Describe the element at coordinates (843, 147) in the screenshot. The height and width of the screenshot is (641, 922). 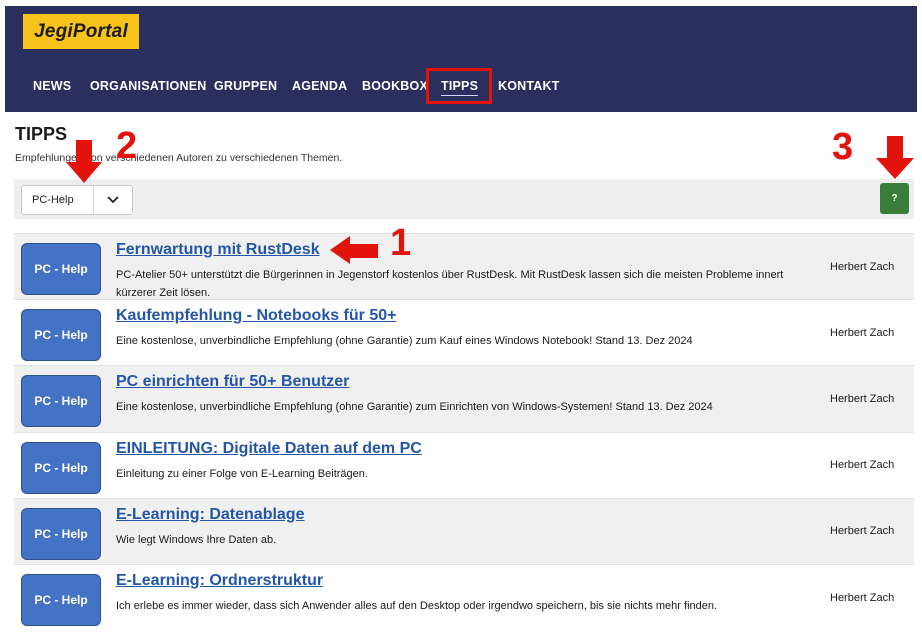
I see `annotation-number-3: 3` at that location.